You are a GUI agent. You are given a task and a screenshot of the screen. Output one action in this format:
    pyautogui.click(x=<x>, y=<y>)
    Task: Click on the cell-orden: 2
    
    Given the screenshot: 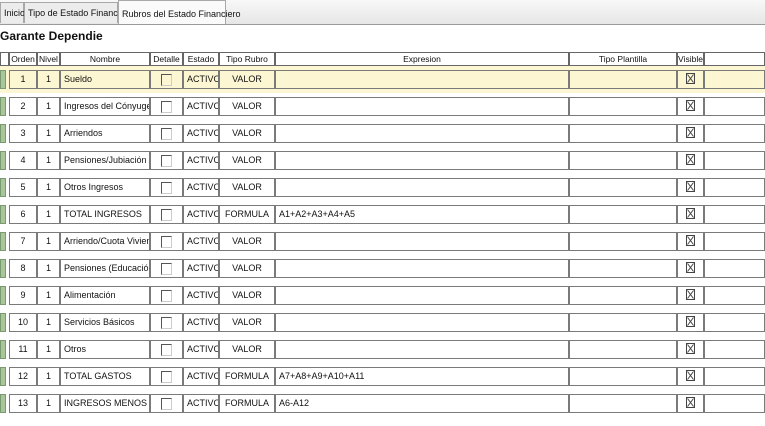 What is the action you would take?
    pyautogui.click(x=23, y=106)
    